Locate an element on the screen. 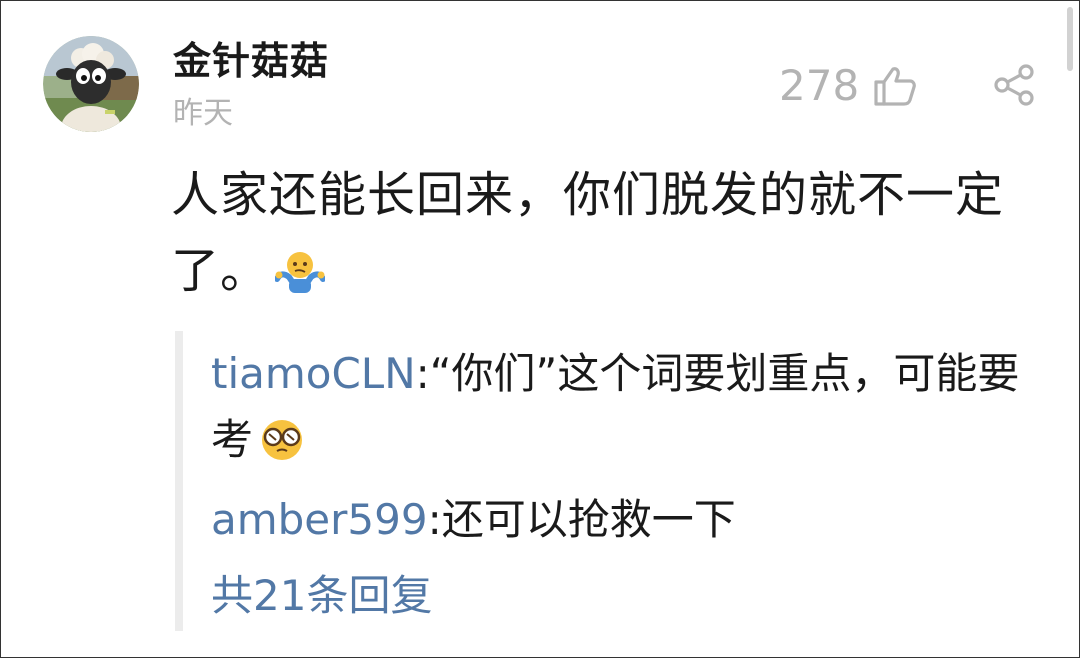 The height and width of the screenshot is (658, 1080). timestamp: 昨天 is located at coordinates (203, 113).